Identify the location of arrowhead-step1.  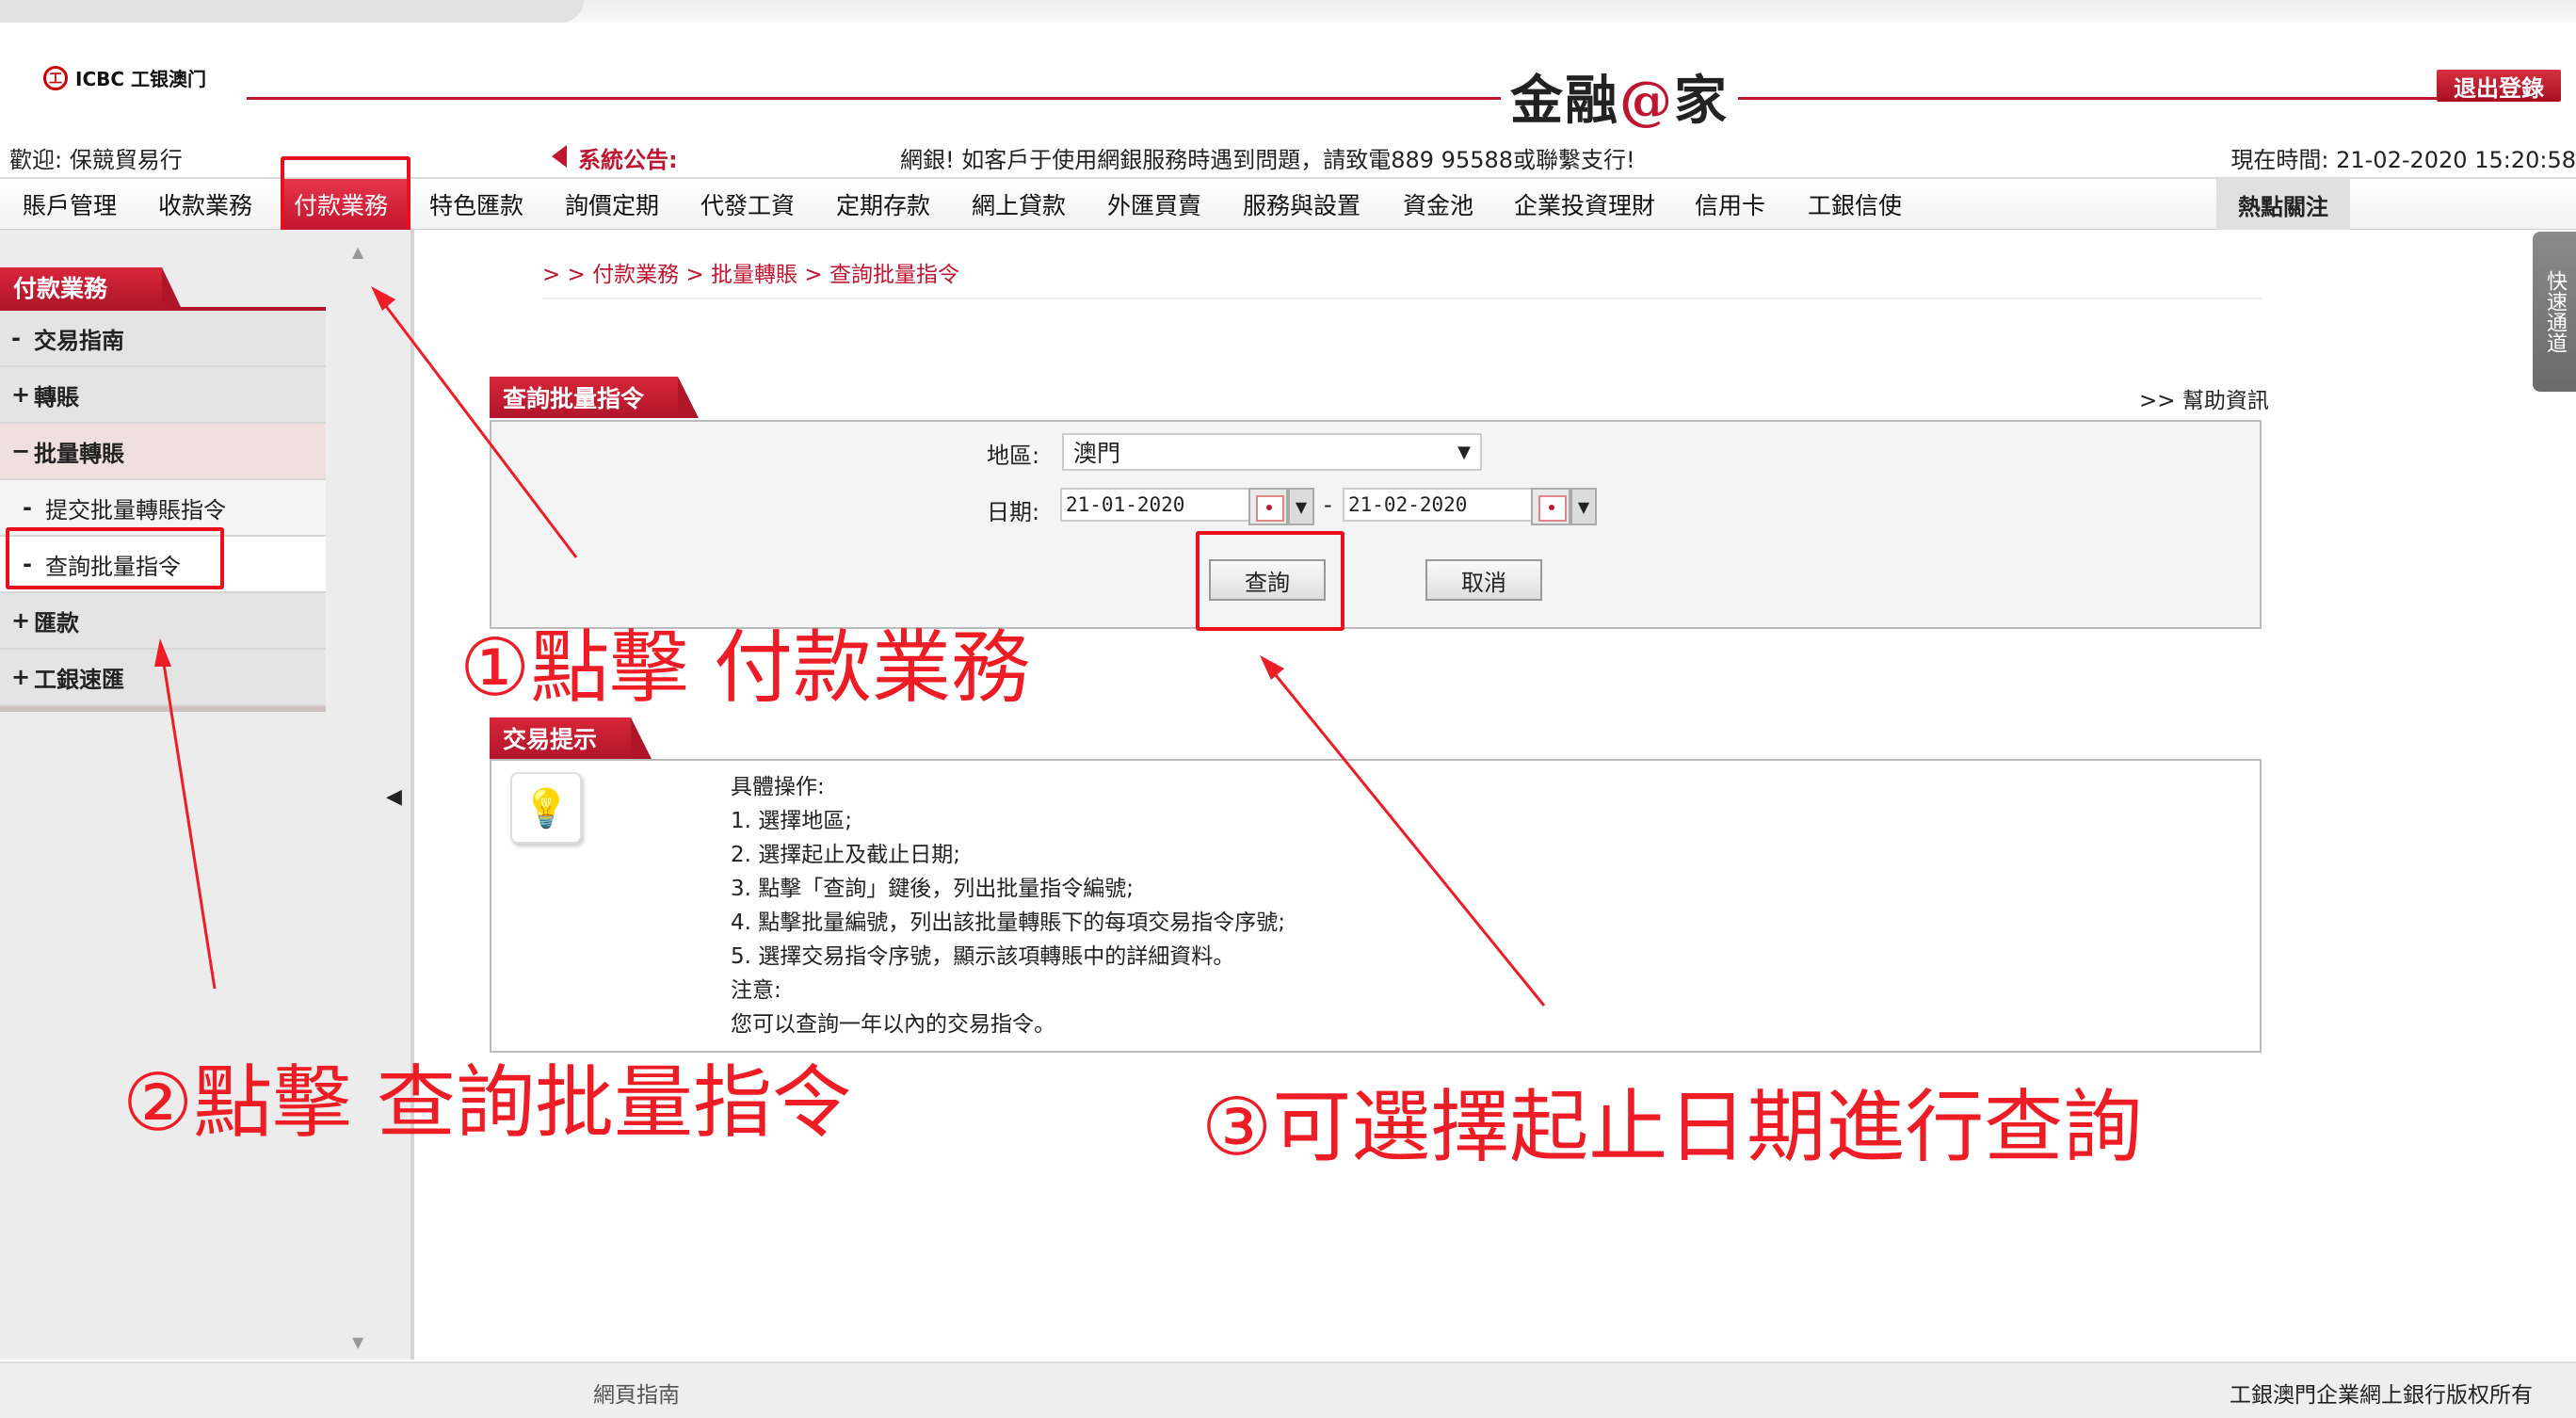
(383, 298).